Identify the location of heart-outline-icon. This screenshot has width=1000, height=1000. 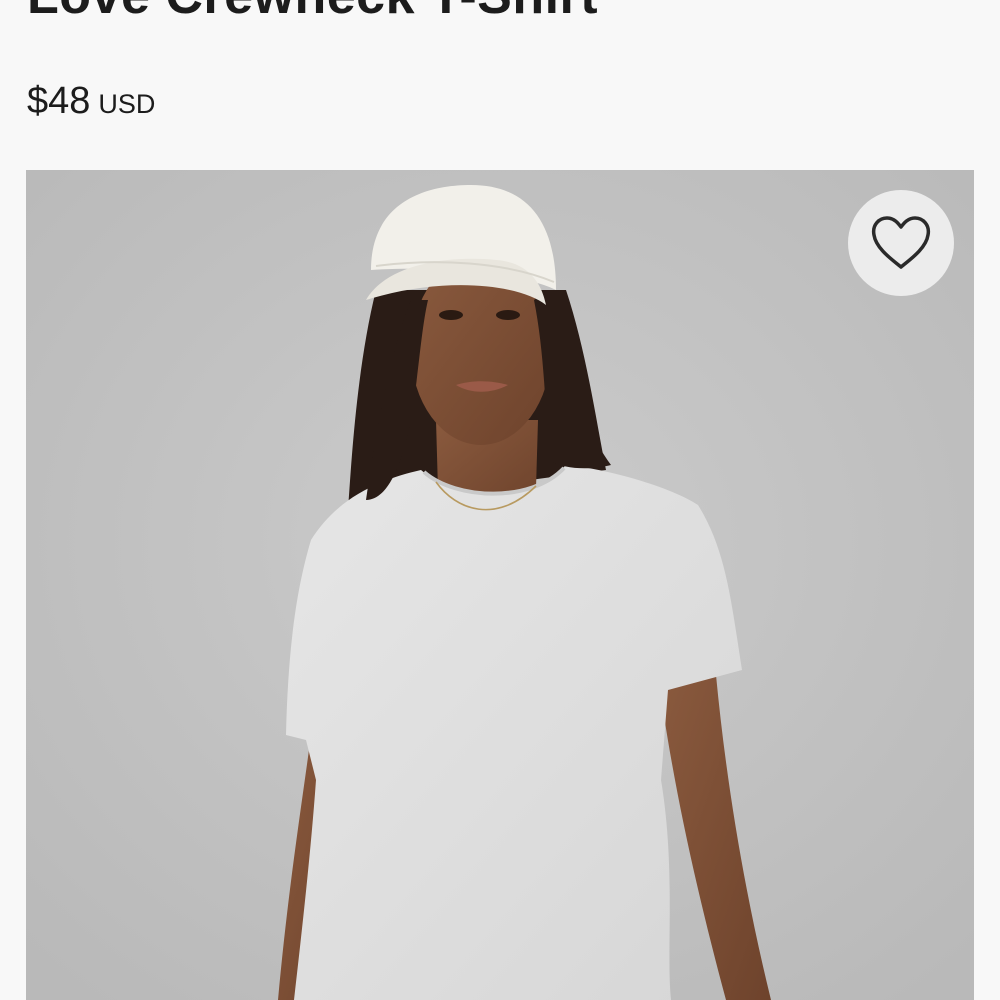
(901, 242).